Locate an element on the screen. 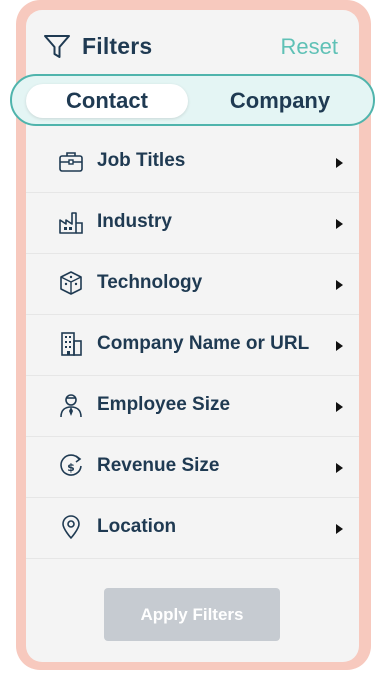 Image resolution: width=386 pixels, height=673 pixels. tab-contact: Contact is located at coordinates (107, 101).